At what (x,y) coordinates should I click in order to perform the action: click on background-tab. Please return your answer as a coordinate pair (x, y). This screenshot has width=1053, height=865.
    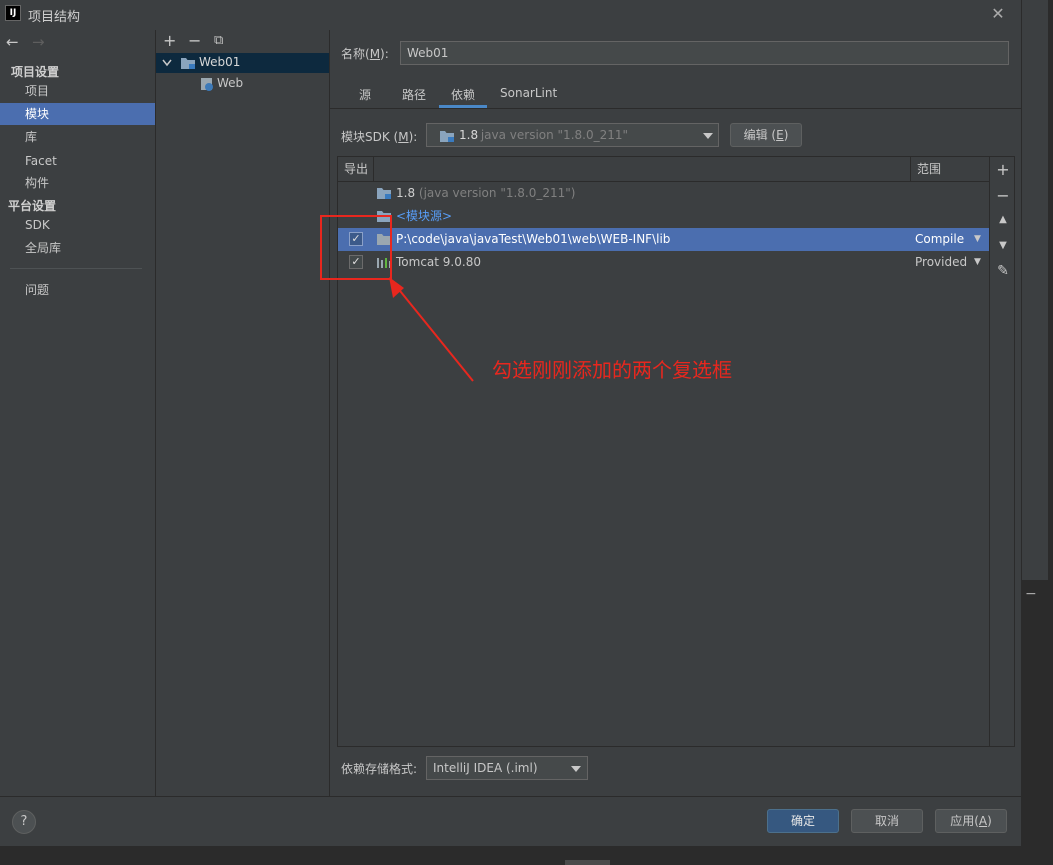
    Looking at the image, I should click on (587, 862).